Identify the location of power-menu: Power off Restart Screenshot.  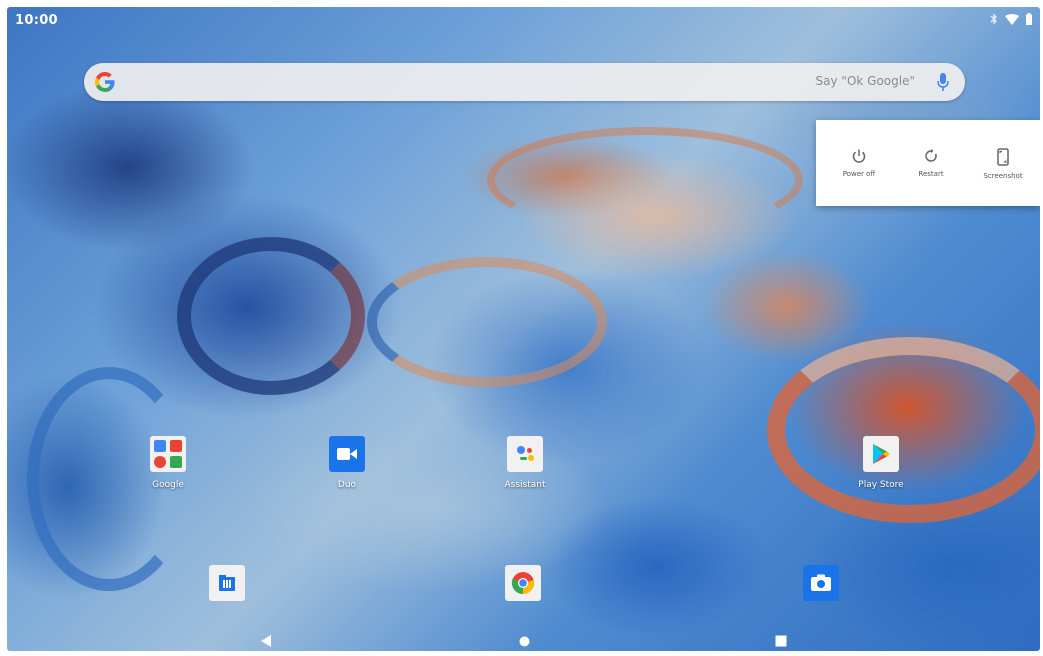
(928, 163).